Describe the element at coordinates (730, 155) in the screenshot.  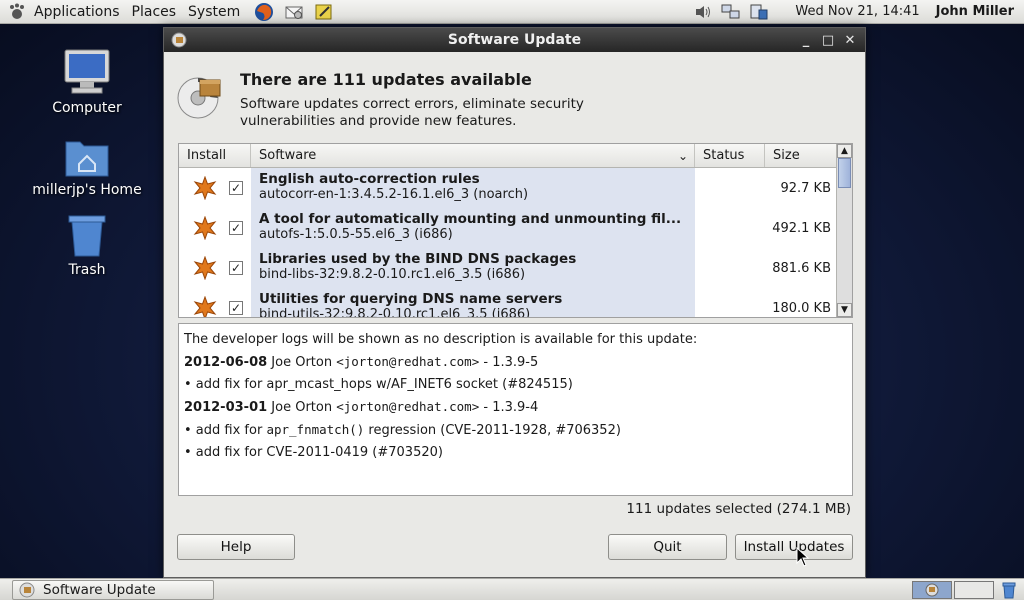
I see `column-status: Status` at that location.